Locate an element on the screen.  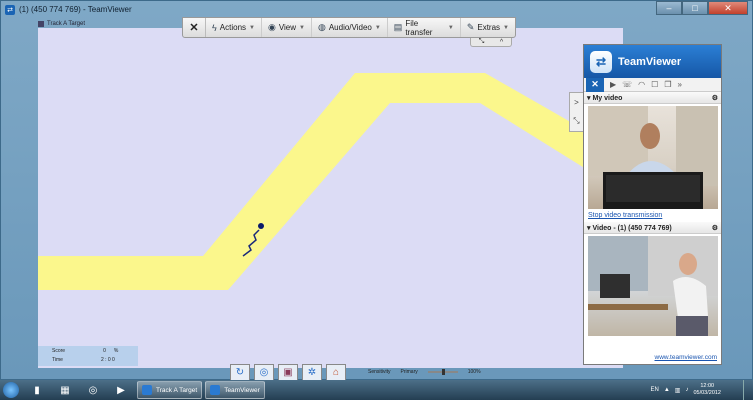
refresh-button: ↻ is located at coordinates (240, 372).